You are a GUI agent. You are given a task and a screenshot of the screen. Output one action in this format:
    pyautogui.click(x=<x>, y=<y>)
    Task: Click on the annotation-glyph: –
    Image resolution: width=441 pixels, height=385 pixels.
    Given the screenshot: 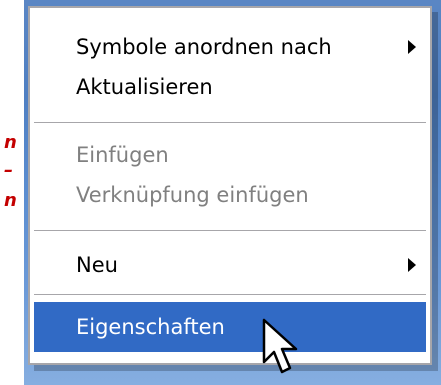 What is the action you would take?
    pyautogui.click(x=8, y=170)
    